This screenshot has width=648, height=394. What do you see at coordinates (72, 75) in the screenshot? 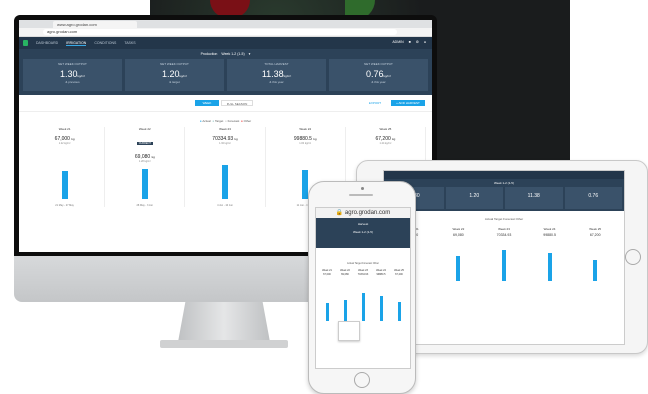
I see `kpi-card: NET WEEK OUTPUT 1.30kg/m² & previous` at bounding box center [72, 75].